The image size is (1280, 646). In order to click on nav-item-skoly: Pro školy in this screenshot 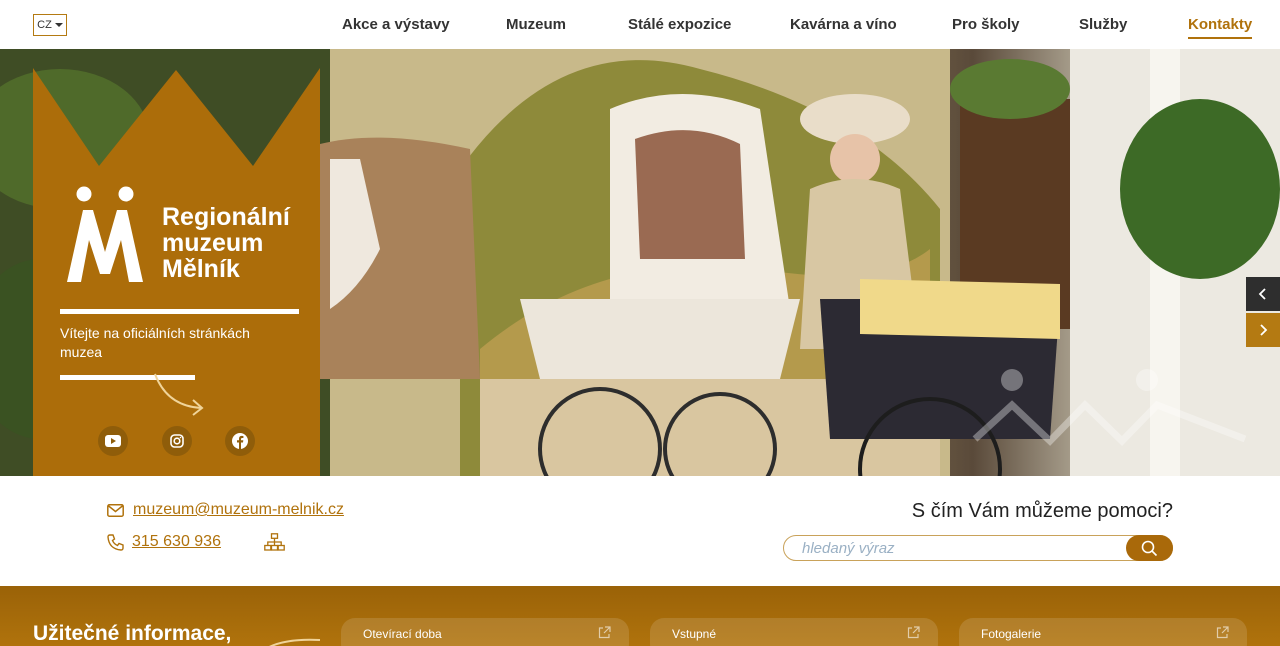, I will do `click(986, 24)`.